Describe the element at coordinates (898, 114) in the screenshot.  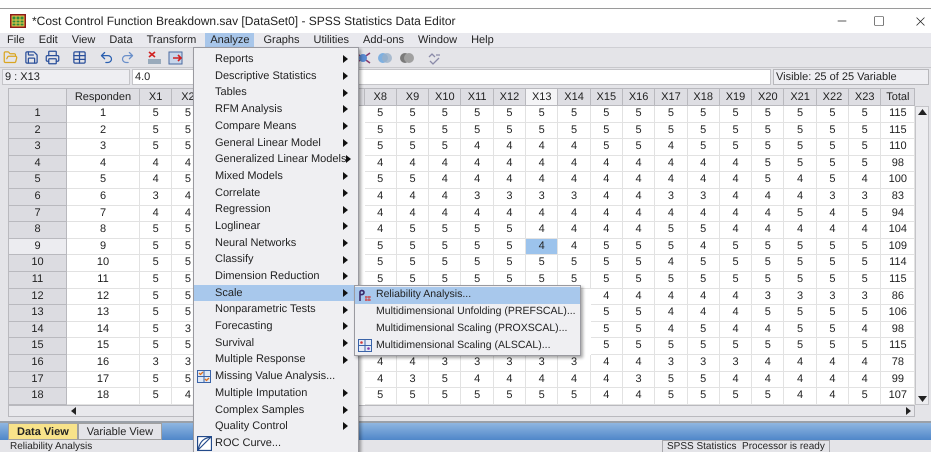
I see `table-cell: 115` at that location.